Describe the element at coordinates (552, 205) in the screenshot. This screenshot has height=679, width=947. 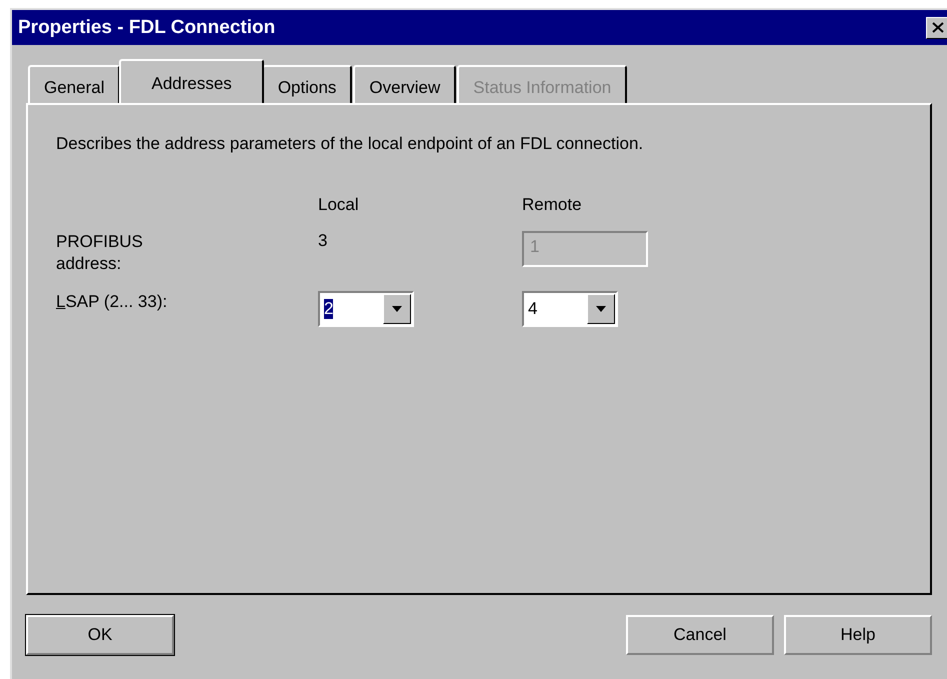
I see `column-header: Remote` at that location.